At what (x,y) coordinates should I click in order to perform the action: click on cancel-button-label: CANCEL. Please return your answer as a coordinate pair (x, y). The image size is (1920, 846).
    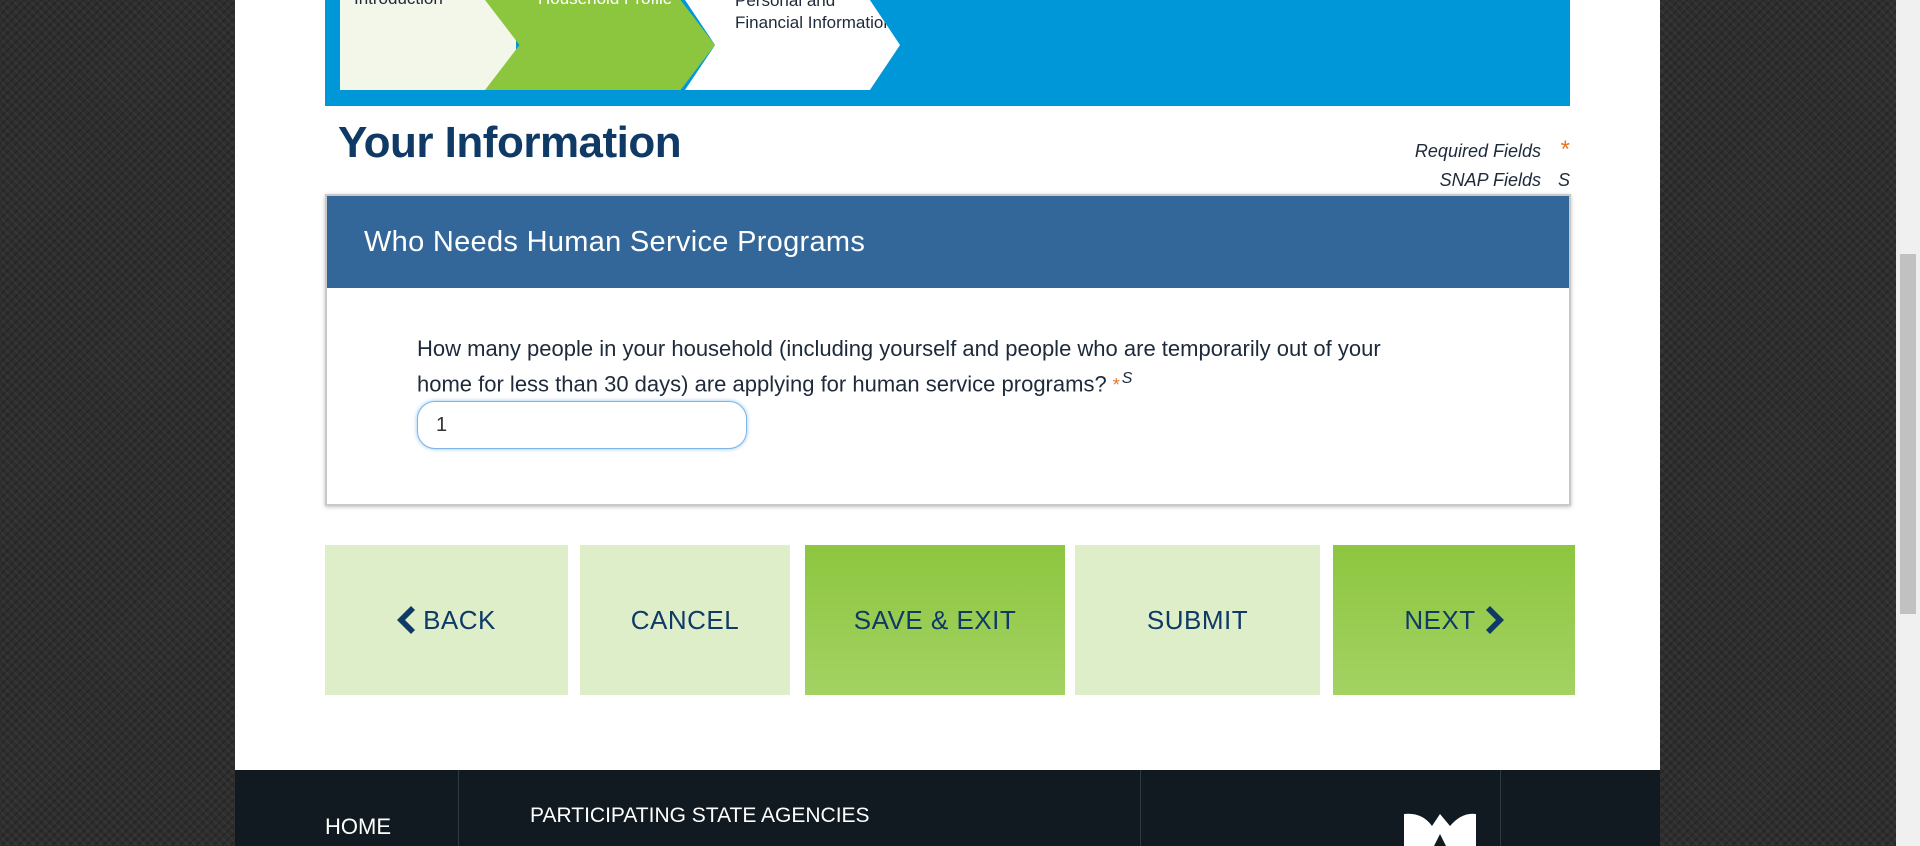
    Looking at the image, I should click on (685, 619).